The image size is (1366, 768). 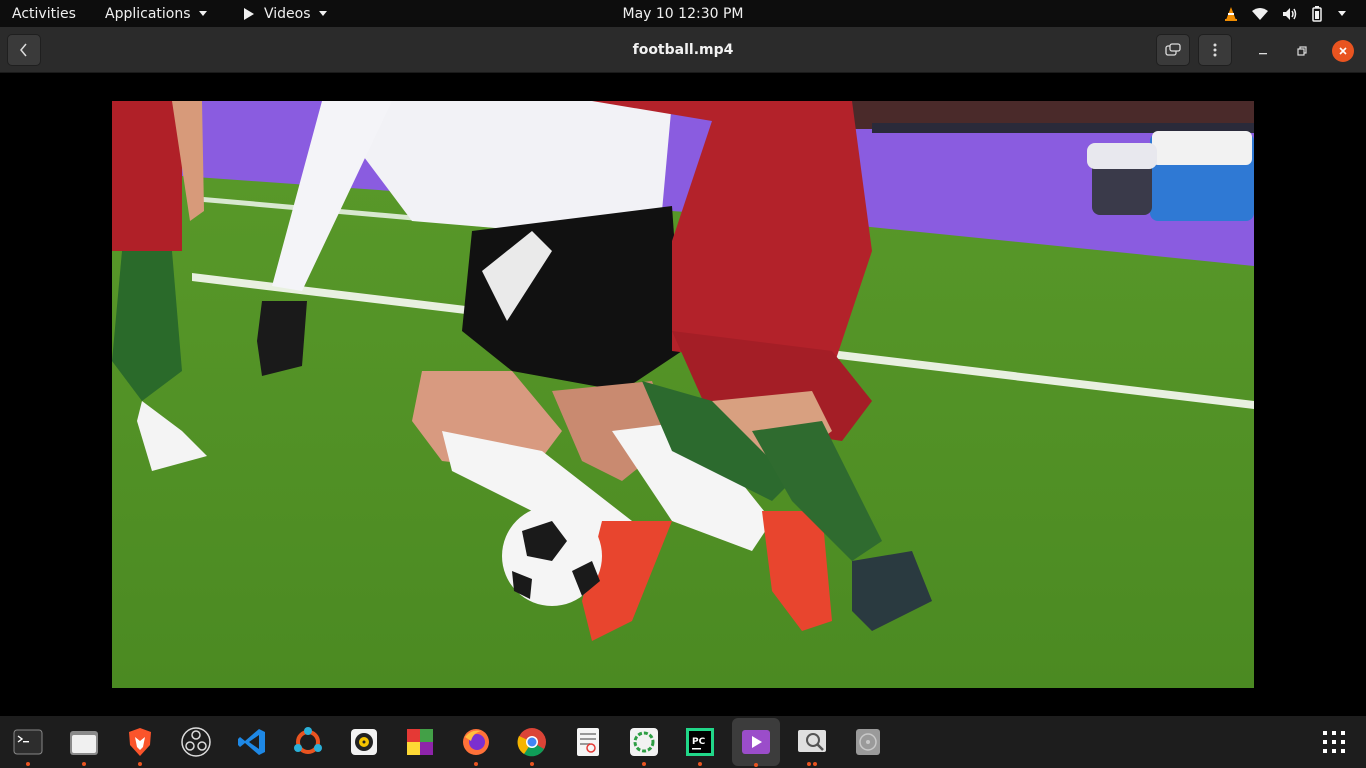 I want to click on dock-item-brave, so click(x=140, y=744).